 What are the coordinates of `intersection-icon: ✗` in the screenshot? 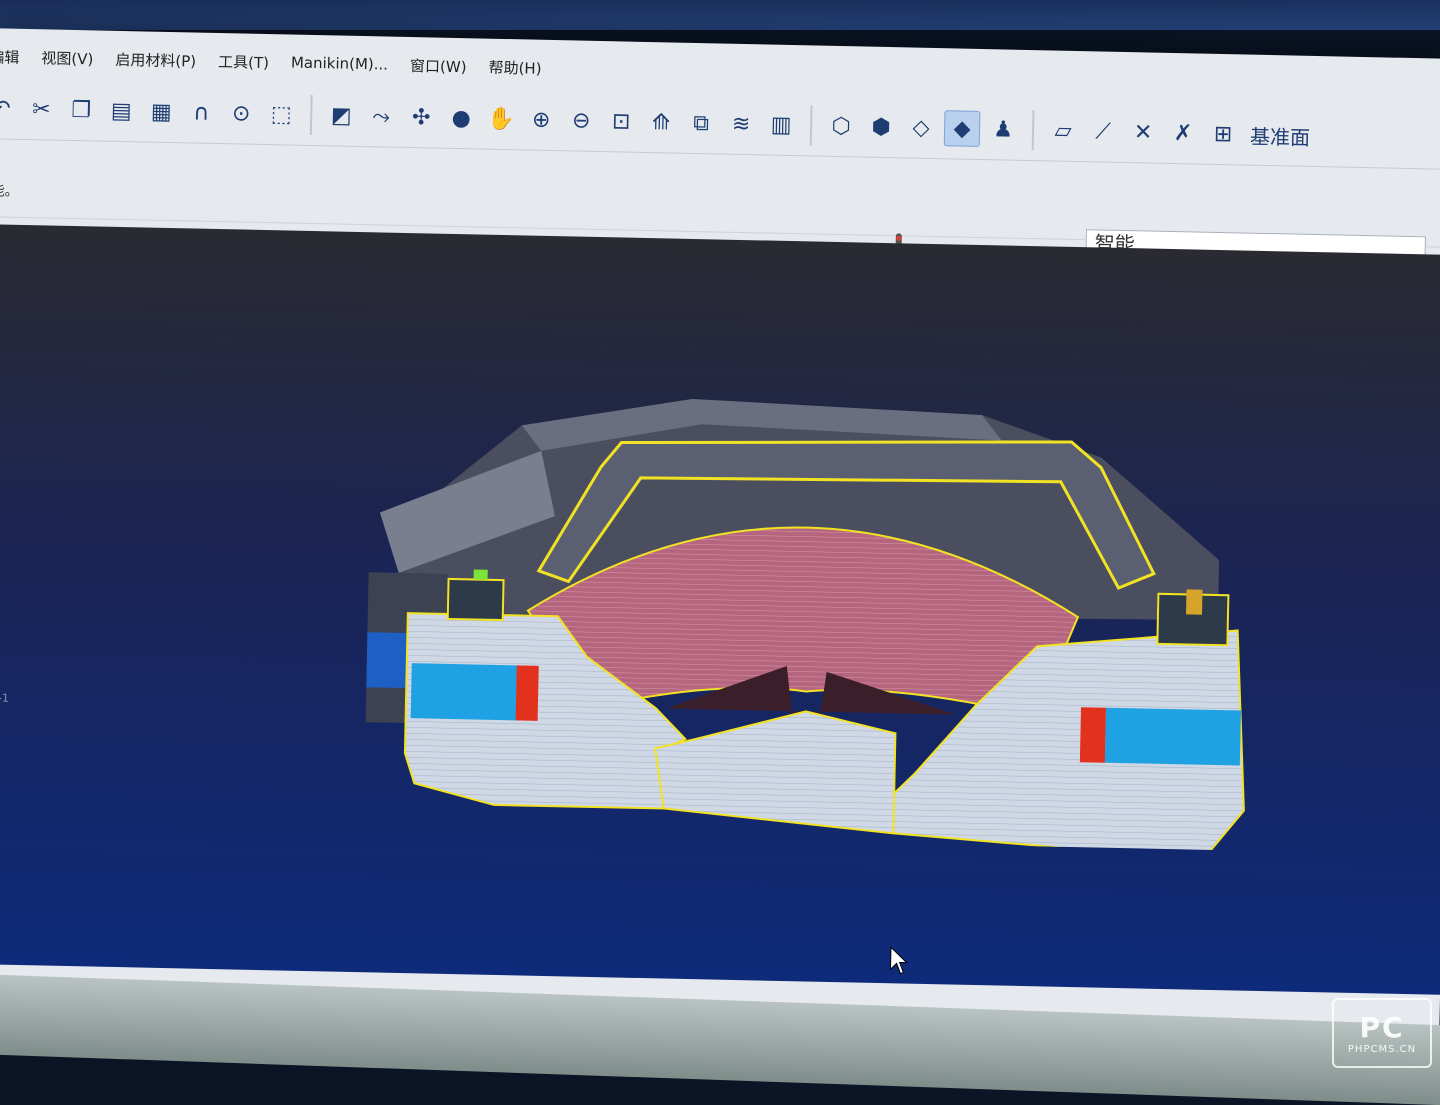 It's located at (1183, 133).